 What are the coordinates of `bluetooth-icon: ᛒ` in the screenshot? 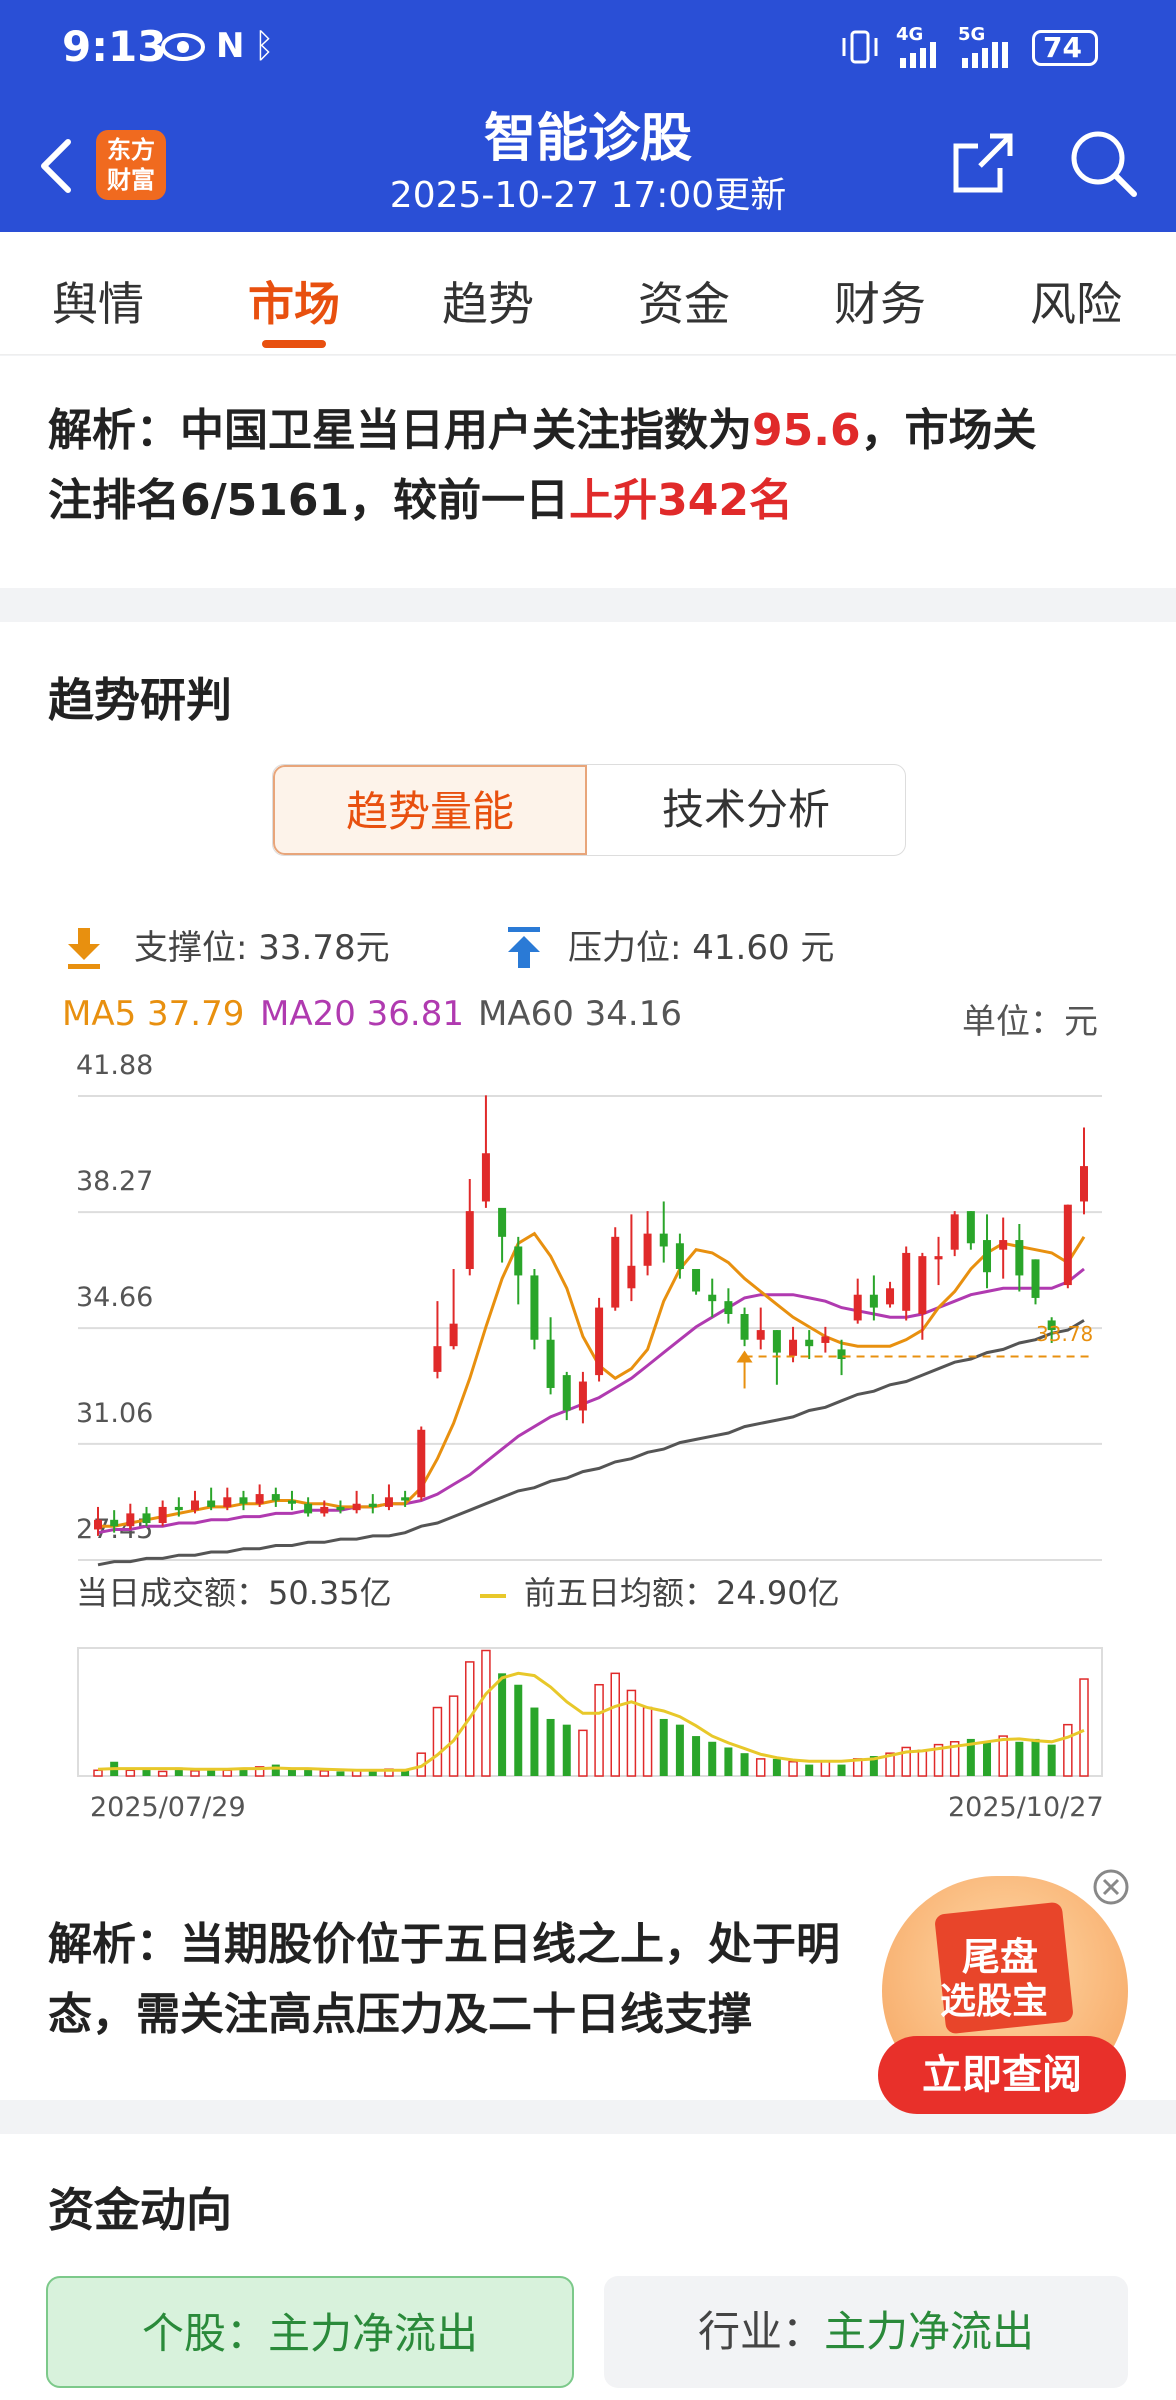 It's located at (264, 46).